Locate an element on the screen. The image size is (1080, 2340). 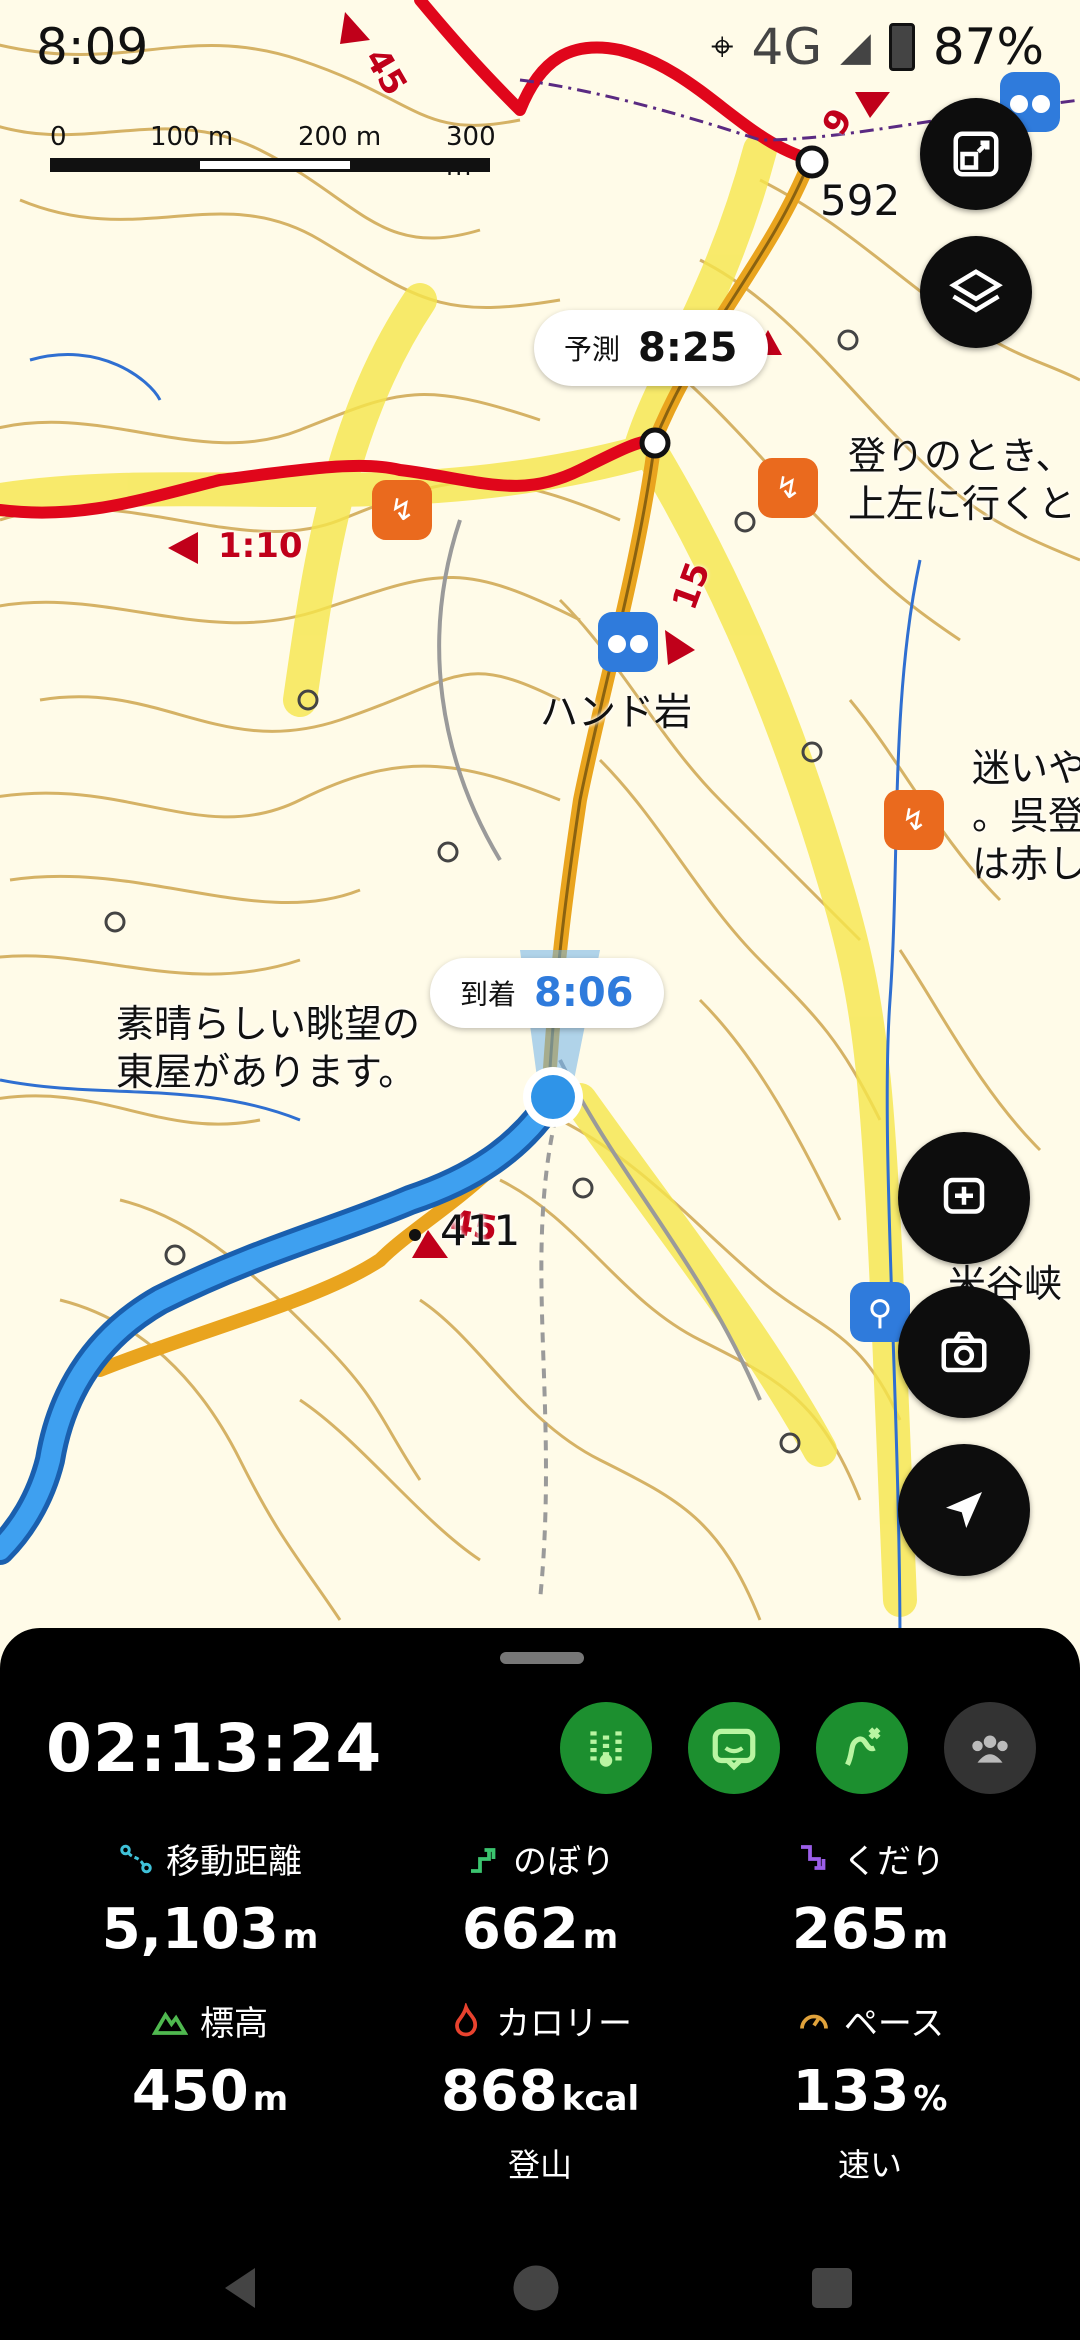
course-time-label: 1:10 is located at coordinates (260, 546).